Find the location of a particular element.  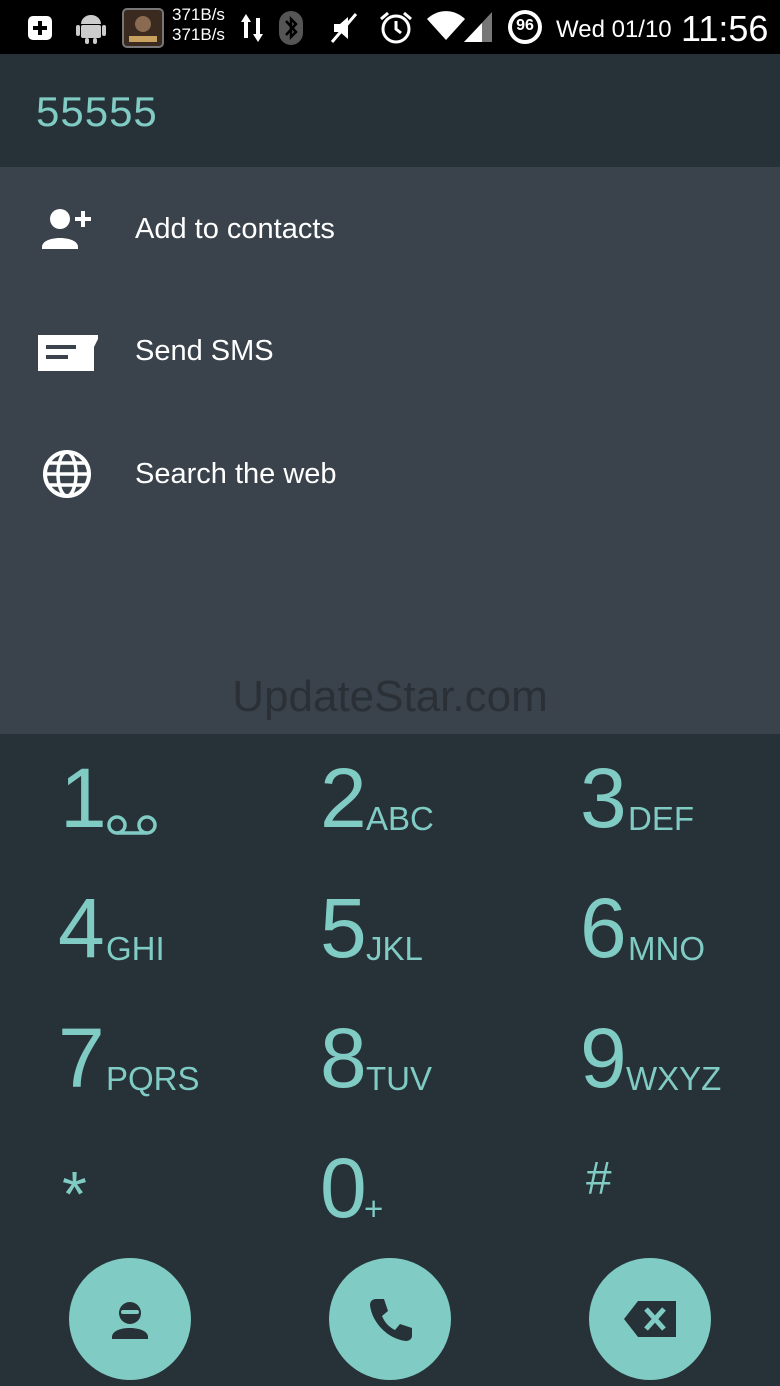

key-digit: 4 is located at coordinates (81, 928).